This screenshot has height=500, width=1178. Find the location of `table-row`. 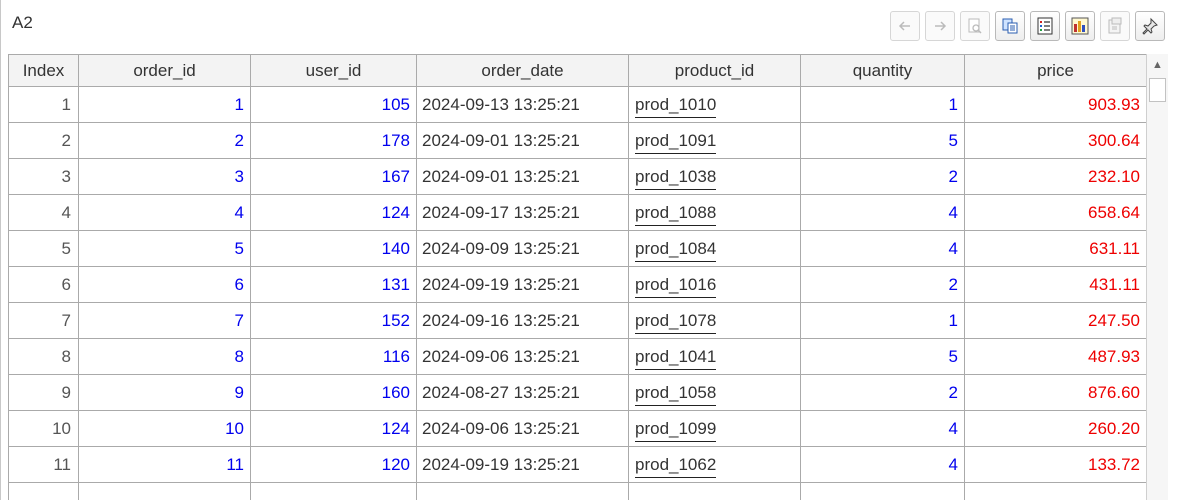

table-row is located at coordinates (577, 491).